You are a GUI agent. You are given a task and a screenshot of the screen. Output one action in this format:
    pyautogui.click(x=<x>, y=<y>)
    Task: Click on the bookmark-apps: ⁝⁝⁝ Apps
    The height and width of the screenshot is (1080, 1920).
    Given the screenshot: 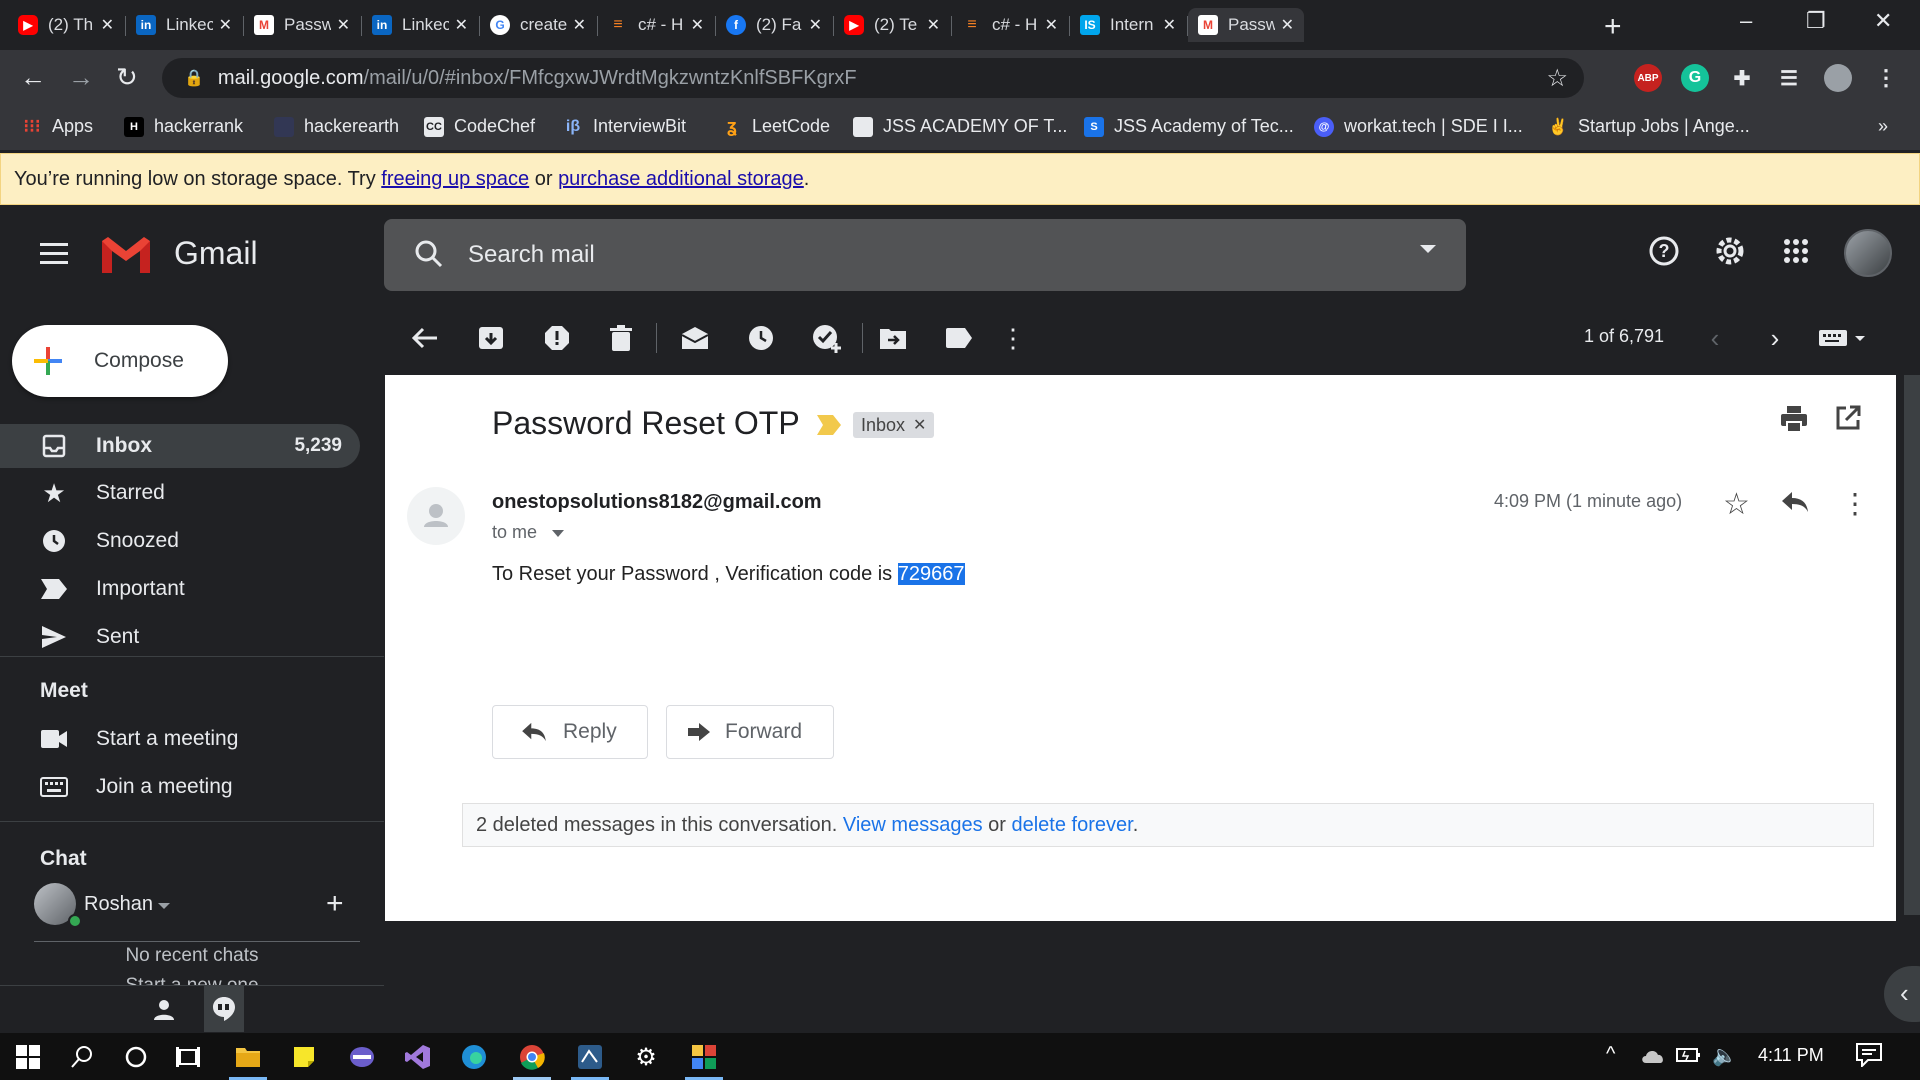 What is the action you would take?
    pyautogui.click(x=57, y=126)
    